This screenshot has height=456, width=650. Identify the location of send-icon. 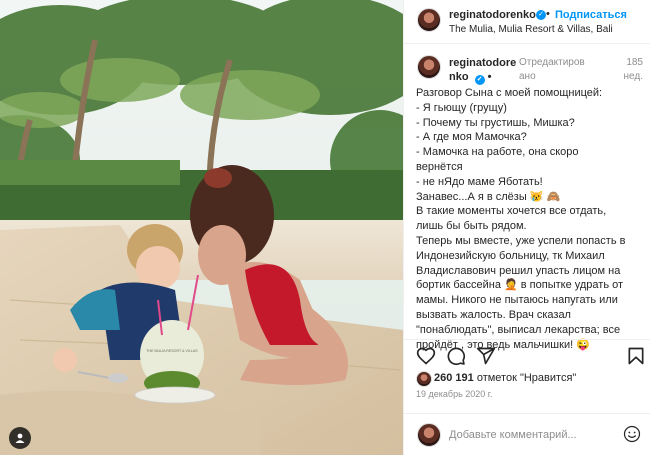
(486, 356).